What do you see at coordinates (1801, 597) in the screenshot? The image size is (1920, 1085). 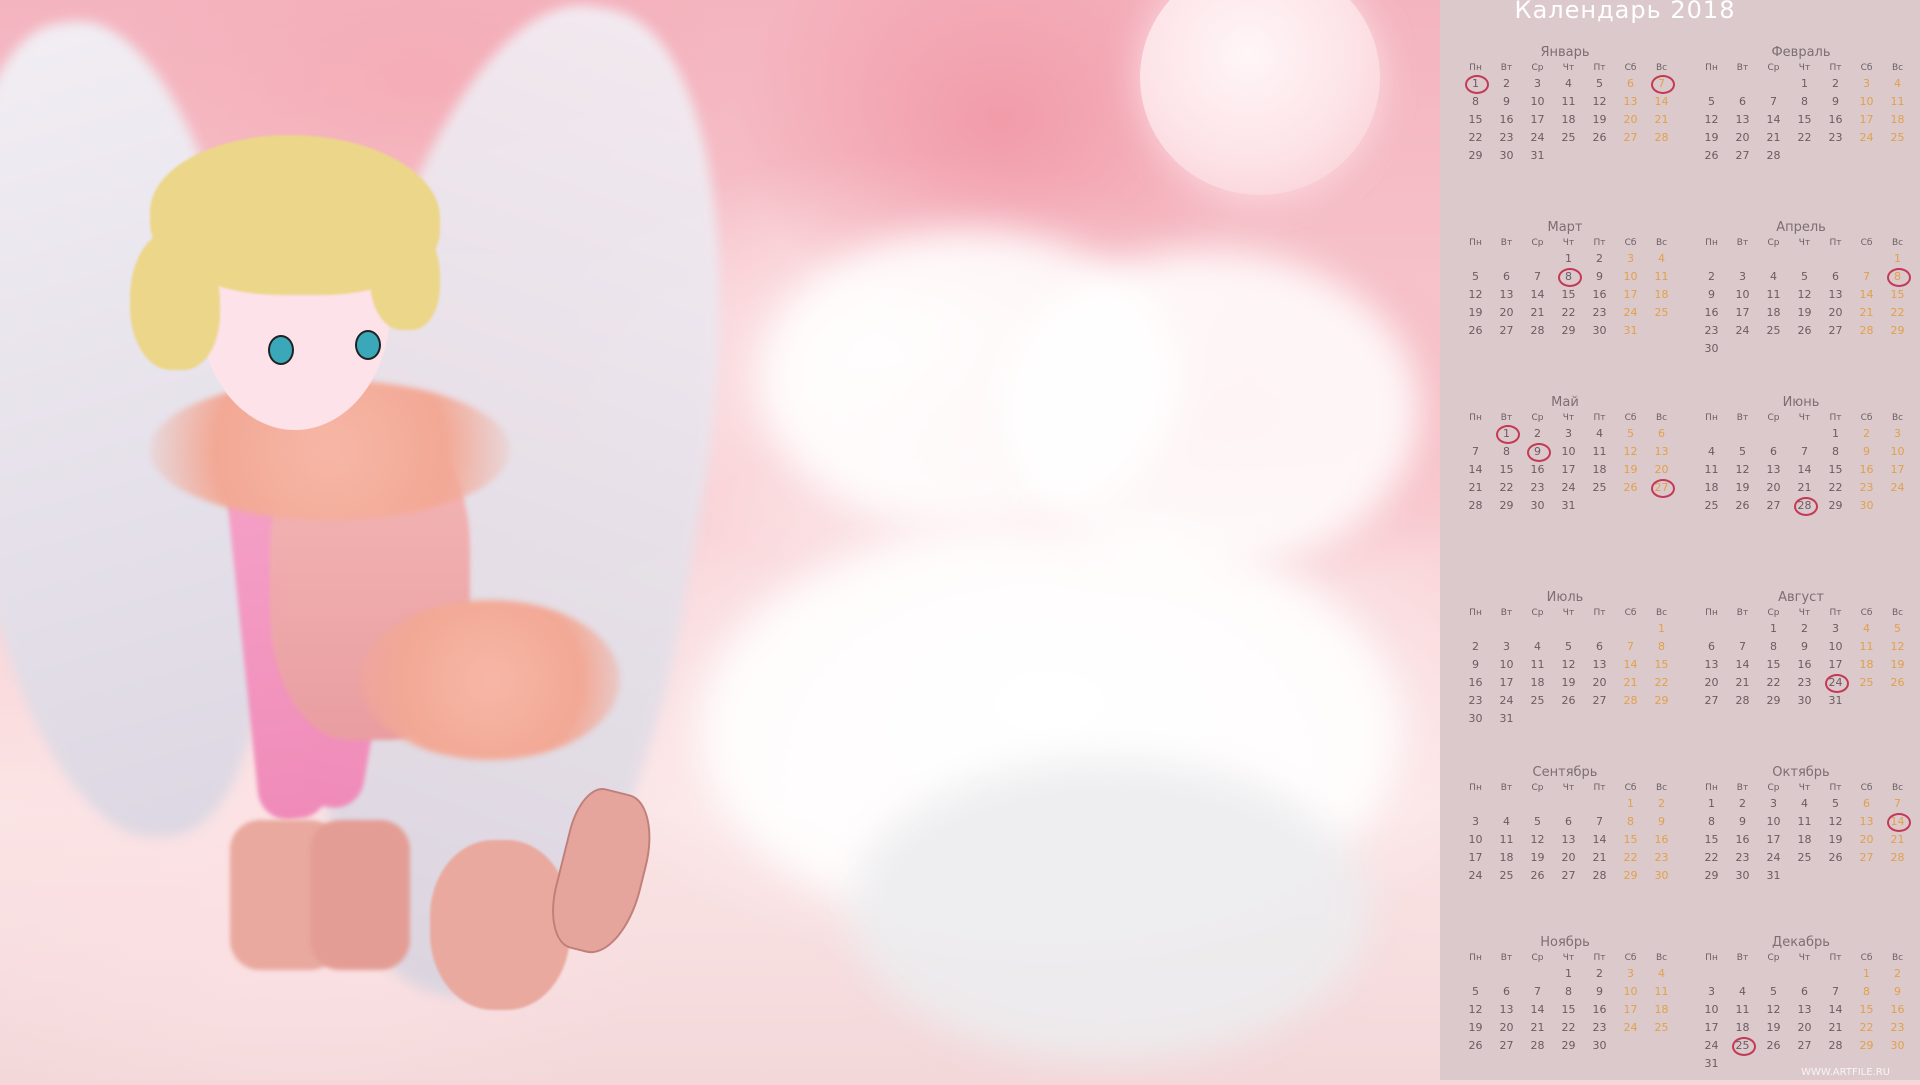 I see `month-name: Август` at bounding box center [1801, 597].